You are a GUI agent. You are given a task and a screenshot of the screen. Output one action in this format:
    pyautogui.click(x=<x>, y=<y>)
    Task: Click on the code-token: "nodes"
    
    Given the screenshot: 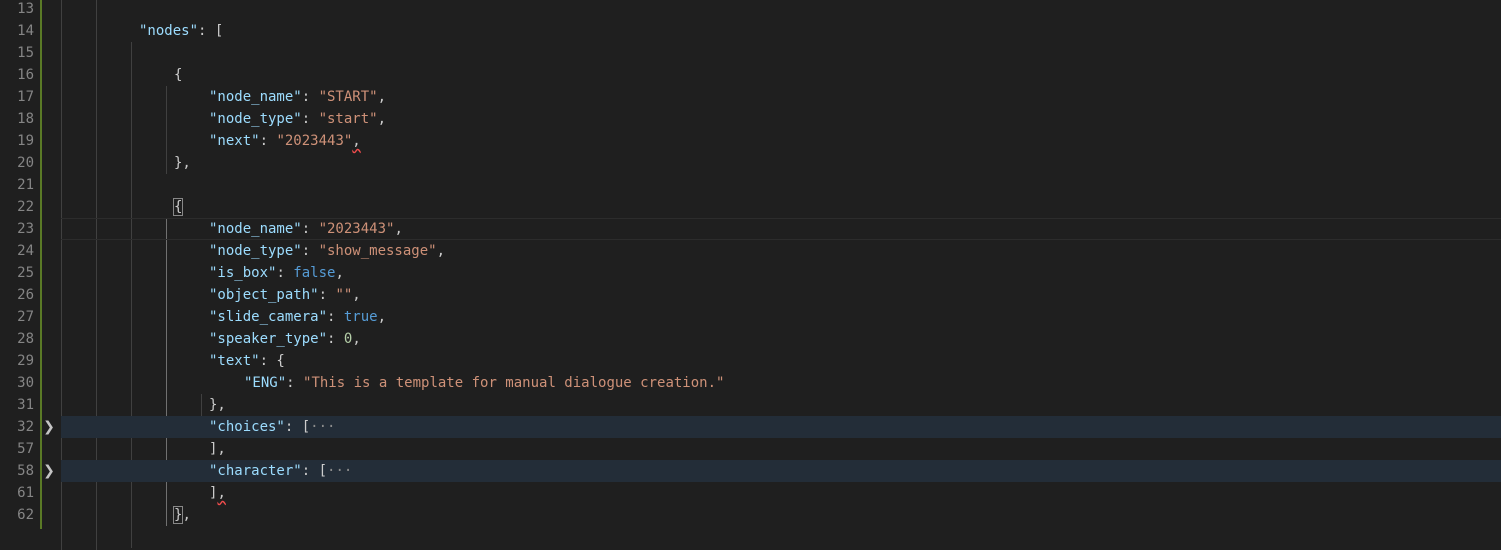 What is the action you would take?
    pyautogui.click(x=169, y=31)
    